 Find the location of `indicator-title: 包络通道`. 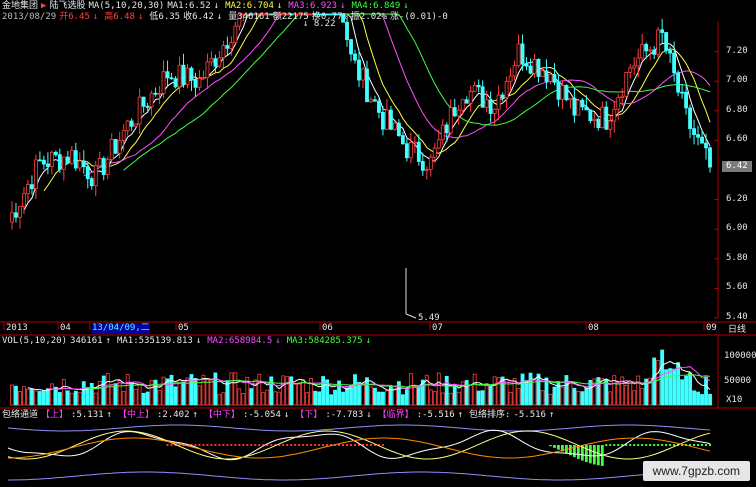

indicator-title: 包络通道 is located at coordinates (20, 415).